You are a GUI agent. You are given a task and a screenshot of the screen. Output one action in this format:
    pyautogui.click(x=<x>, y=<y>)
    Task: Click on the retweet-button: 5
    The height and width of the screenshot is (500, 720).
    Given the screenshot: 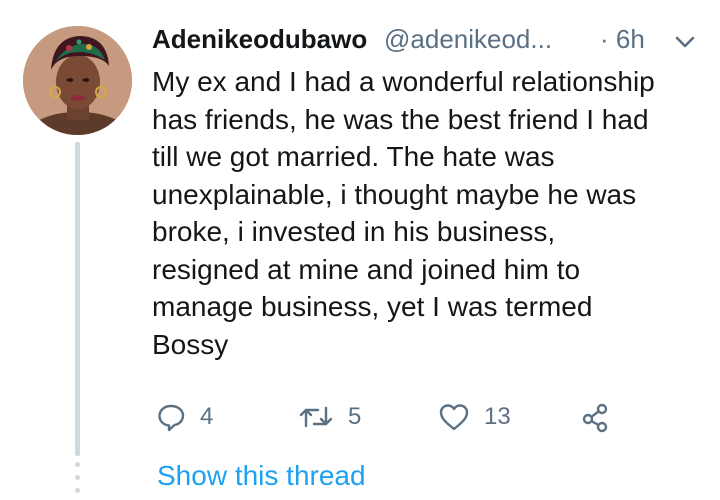 What is the action you would take?
    pyautogui.click(x=329, y=417)
    